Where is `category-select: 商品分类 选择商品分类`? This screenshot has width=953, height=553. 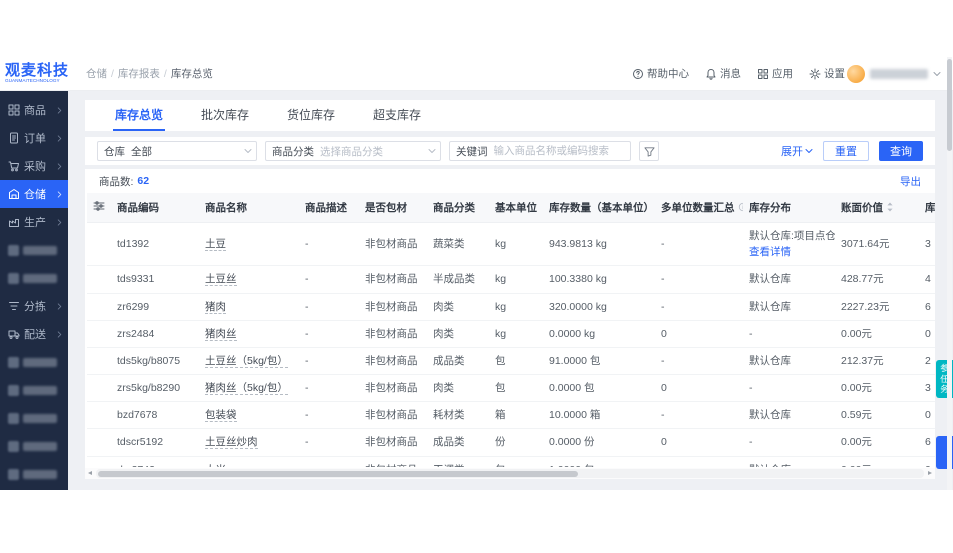 category-select: 商品分类 选择商品分类 is located at coordinates (353, 151).